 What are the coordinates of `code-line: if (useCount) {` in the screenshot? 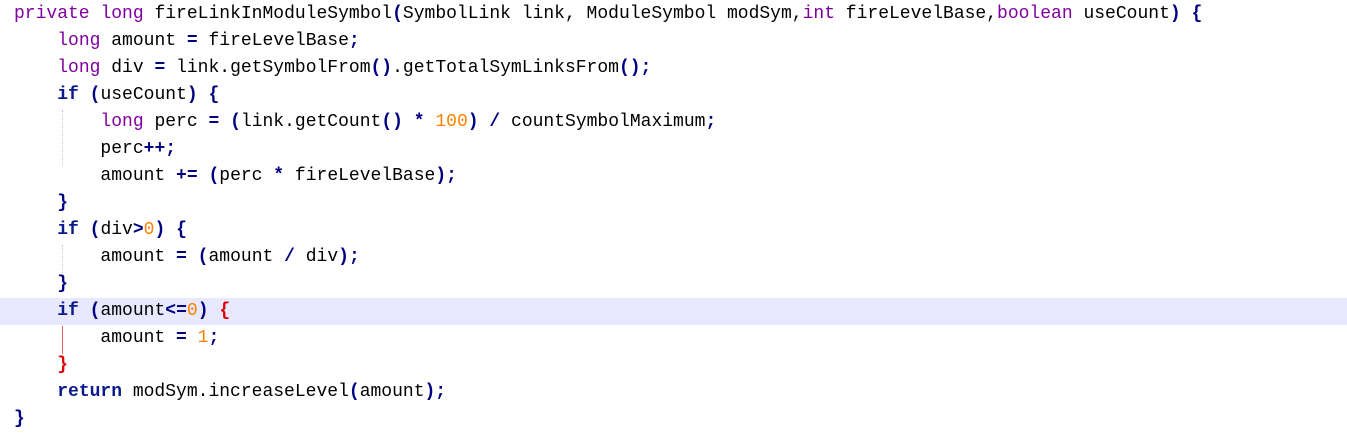 It's located at (673, 95).